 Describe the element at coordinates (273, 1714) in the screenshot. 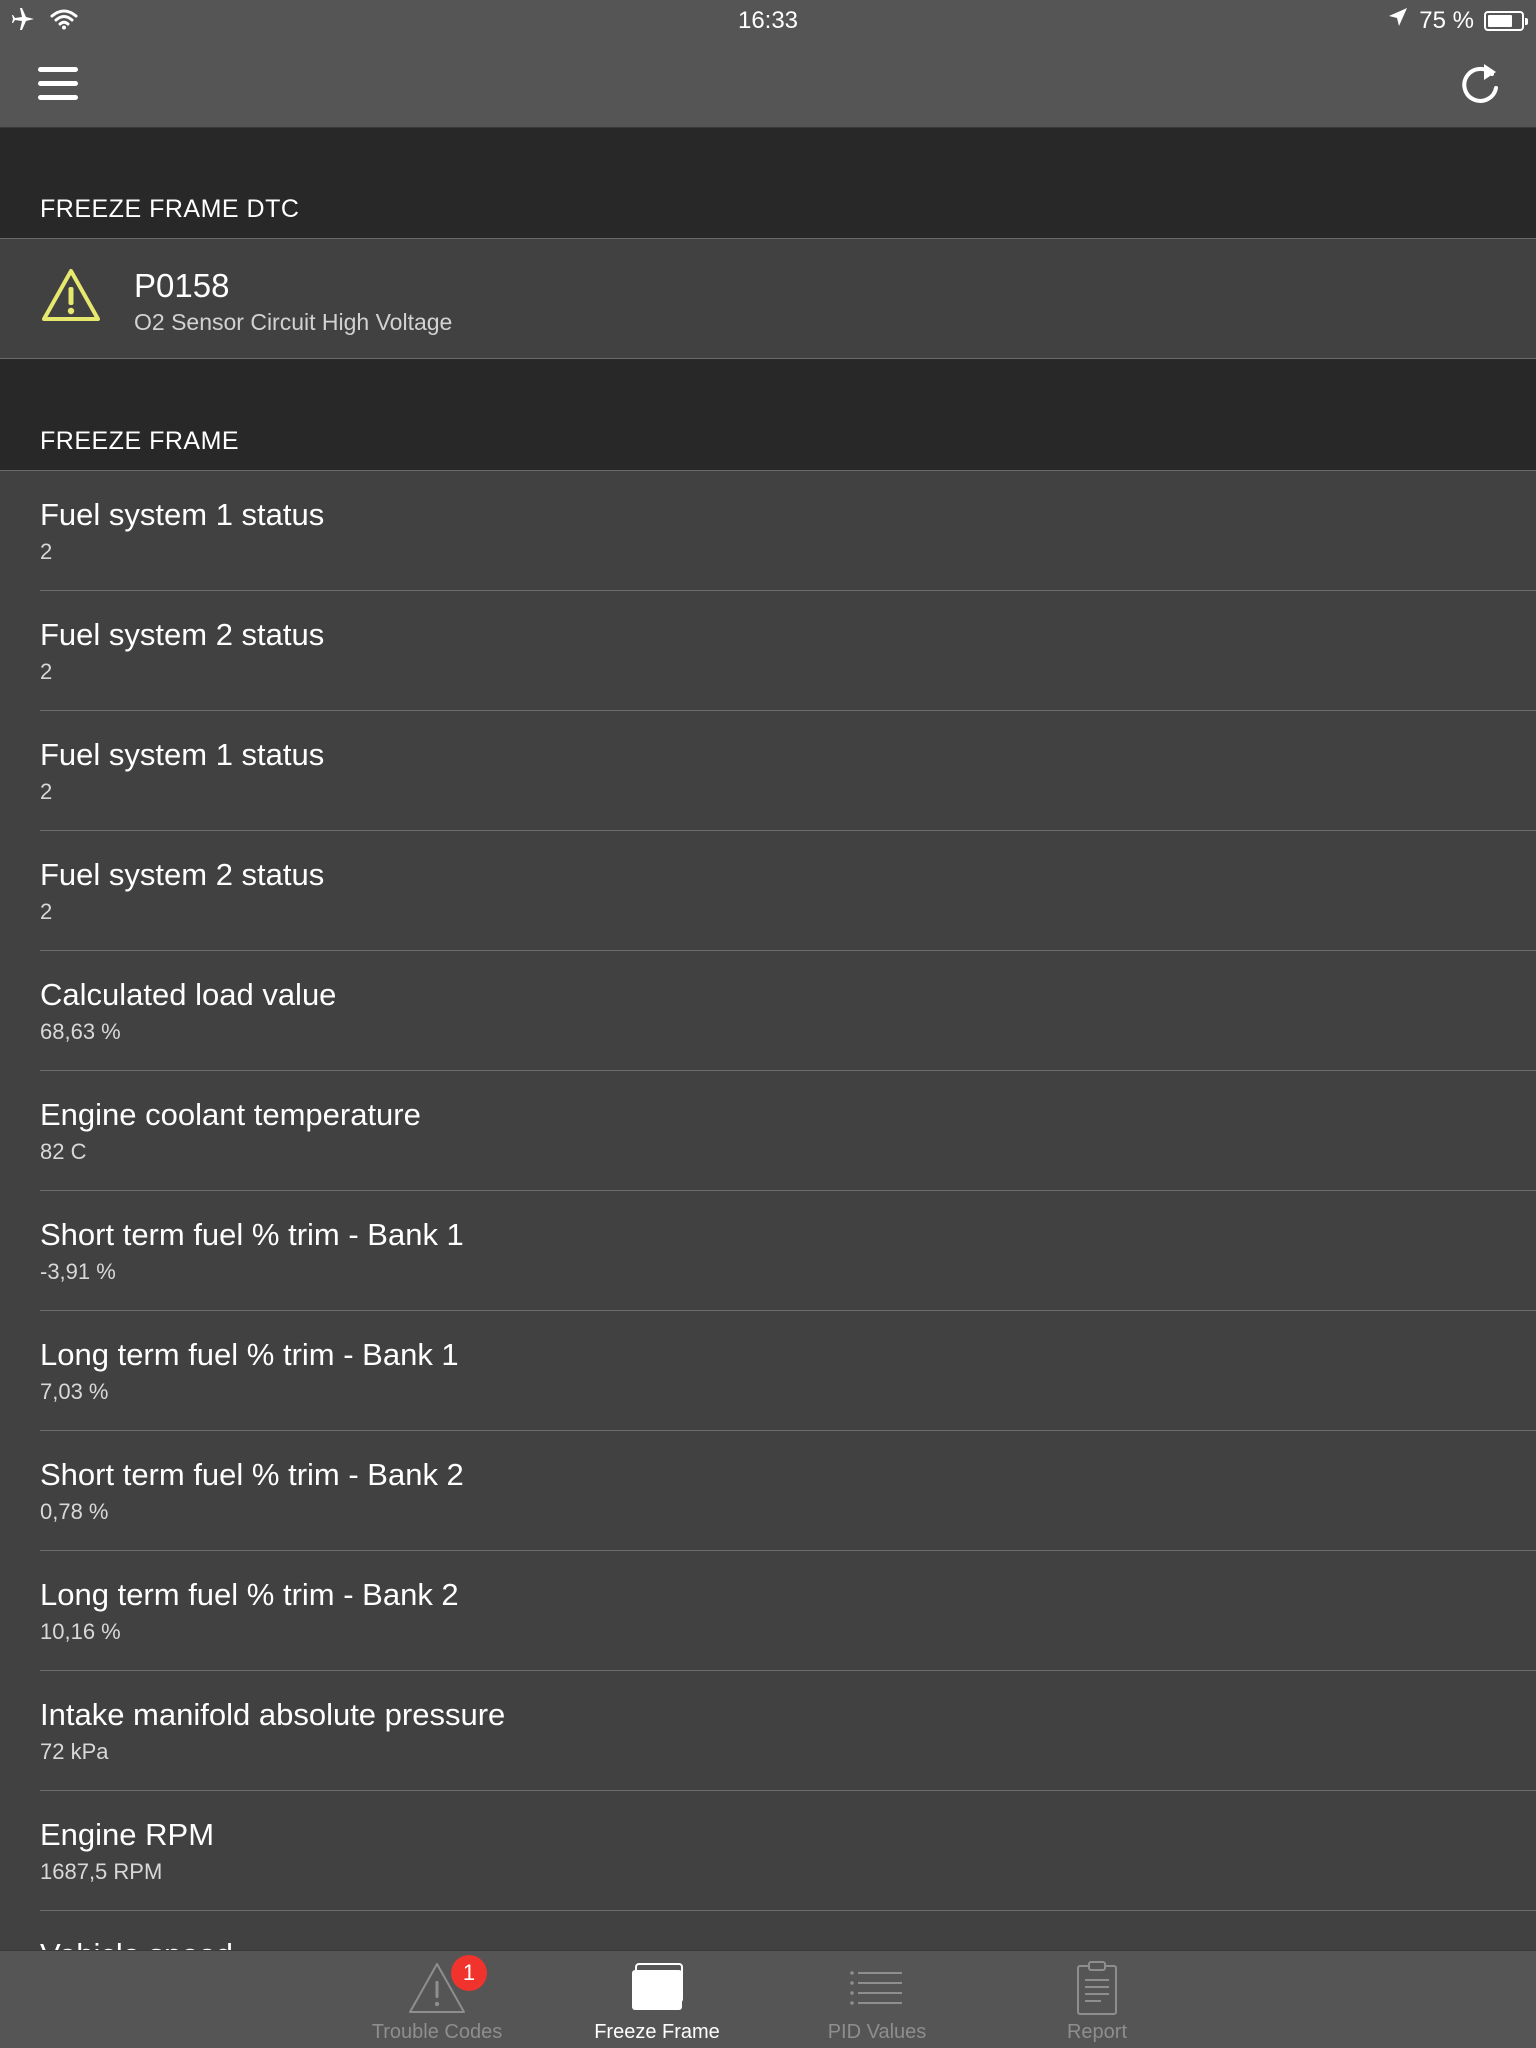

I see `pid-name: Intake manifold absolute pressure` at that location.